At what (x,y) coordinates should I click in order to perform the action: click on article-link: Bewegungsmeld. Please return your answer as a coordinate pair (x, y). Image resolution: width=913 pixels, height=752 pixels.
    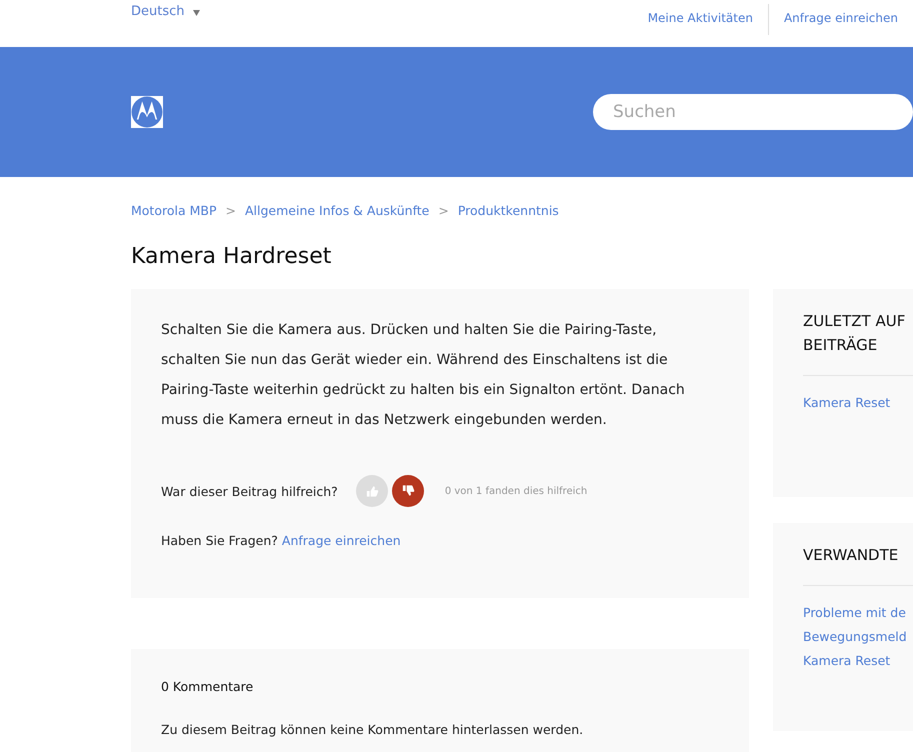
    Looking at the image, I should click on (858, 637).